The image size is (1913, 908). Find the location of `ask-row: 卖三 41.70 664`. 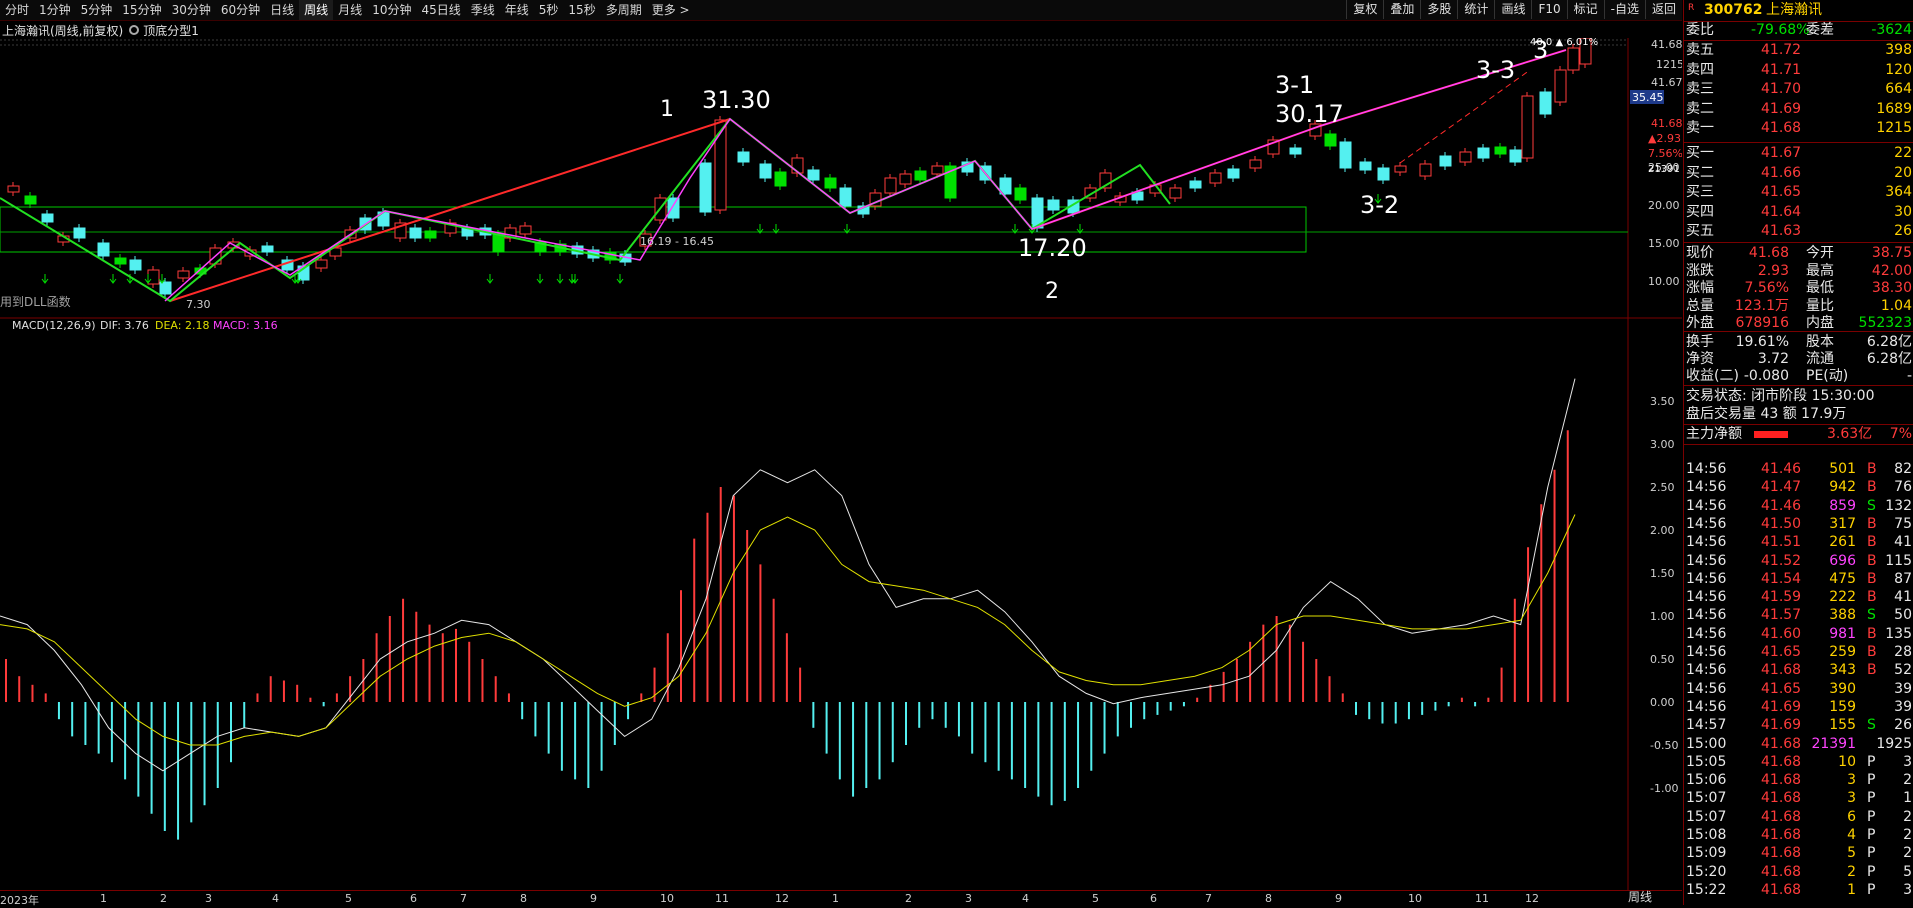

ask-row: 卖三 41.70 664 is located at coordinates (1798, 89).